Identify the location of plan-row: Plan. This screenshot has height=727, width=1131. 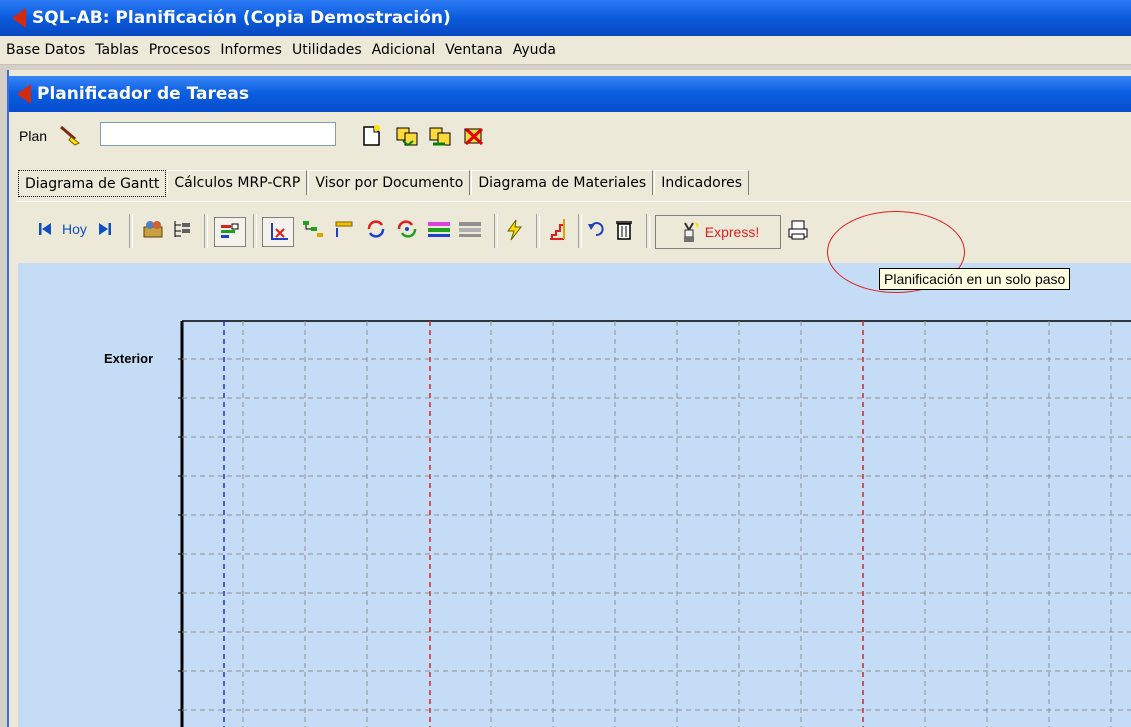
(570, 136).